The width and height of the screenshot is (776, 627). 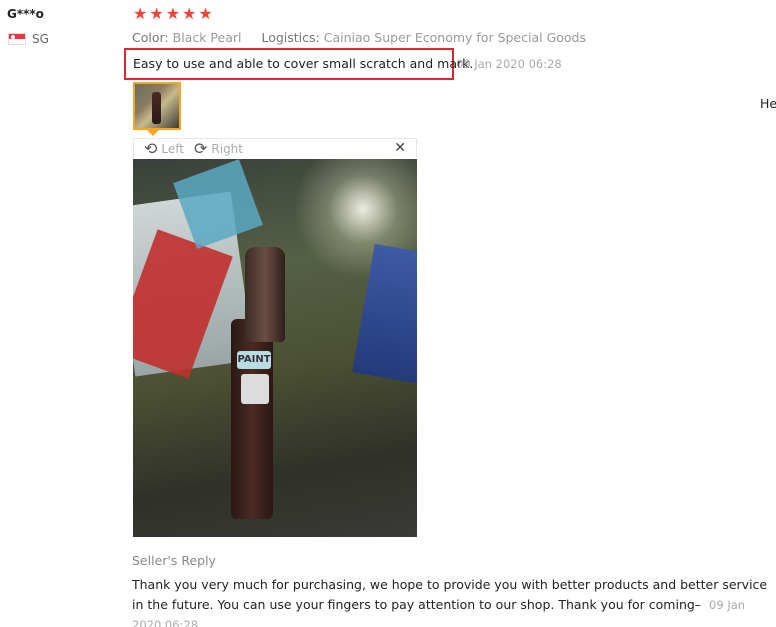 What do you see at coordinates (455, 37) in the screenshot?
I see `logistics-value: Cainiao Super Economy for Special Goods` at bounding box center [455, 37].